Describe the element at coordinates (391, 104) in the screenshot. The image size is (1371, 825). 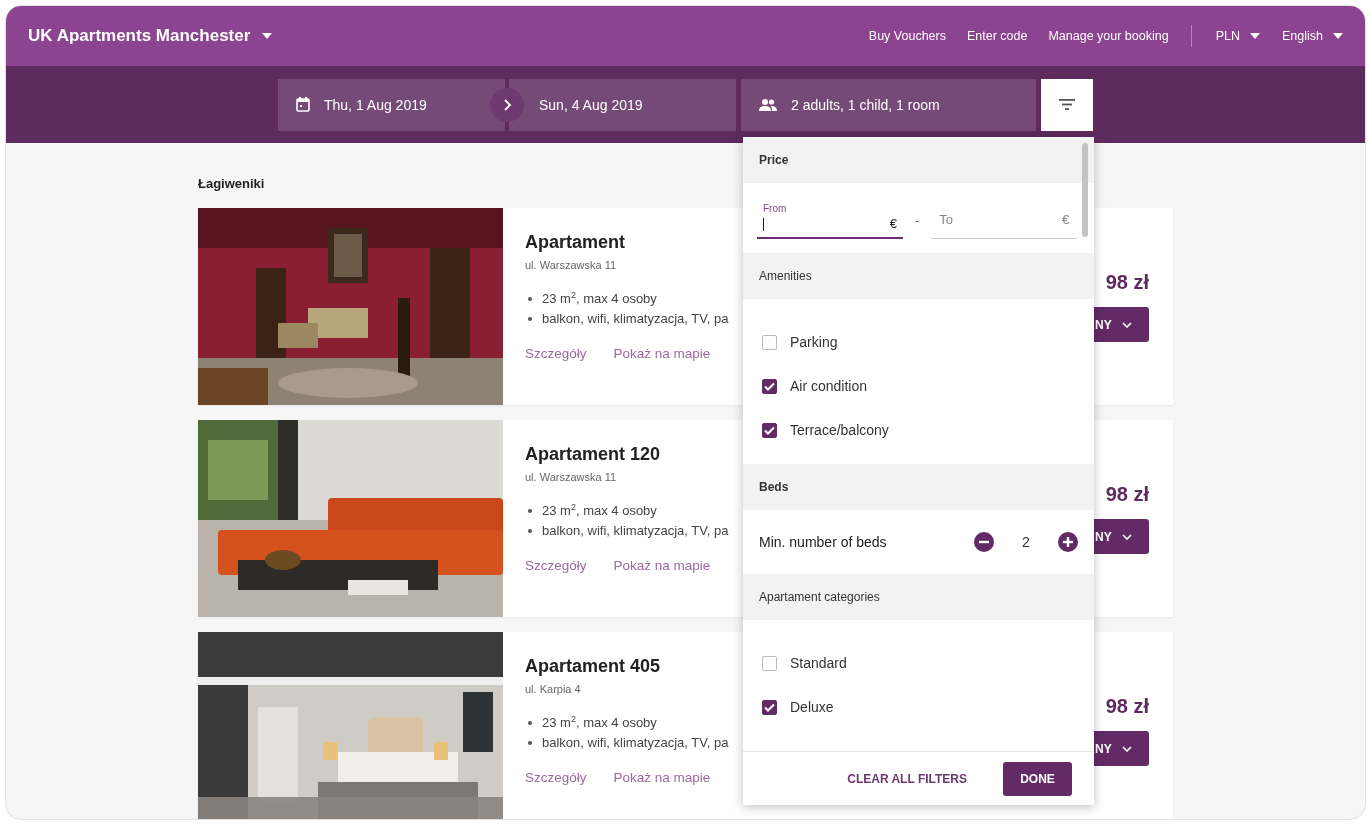
I see `check-in-field: Thu, 1 Aug 2019` at that location.